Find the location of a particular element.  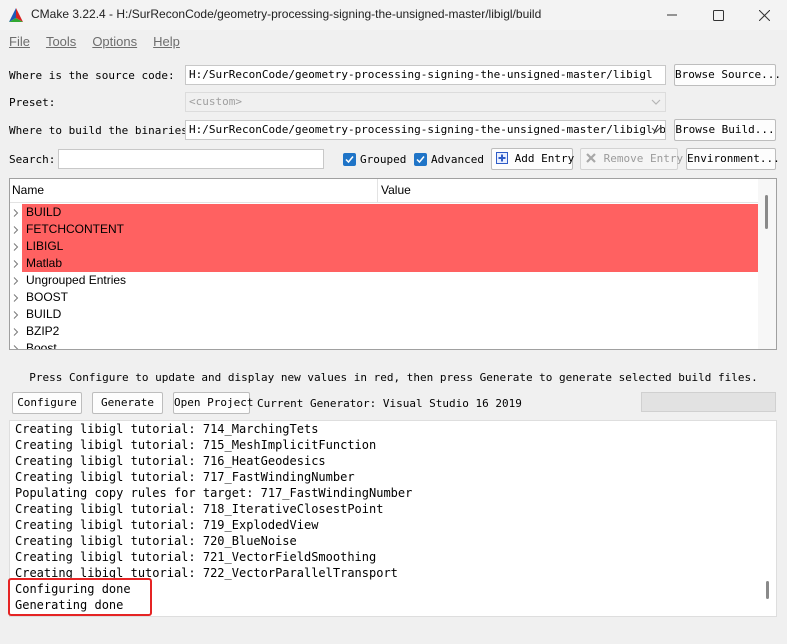

remove-entry-label: Remove Entry is located at coordinates (643, 158).